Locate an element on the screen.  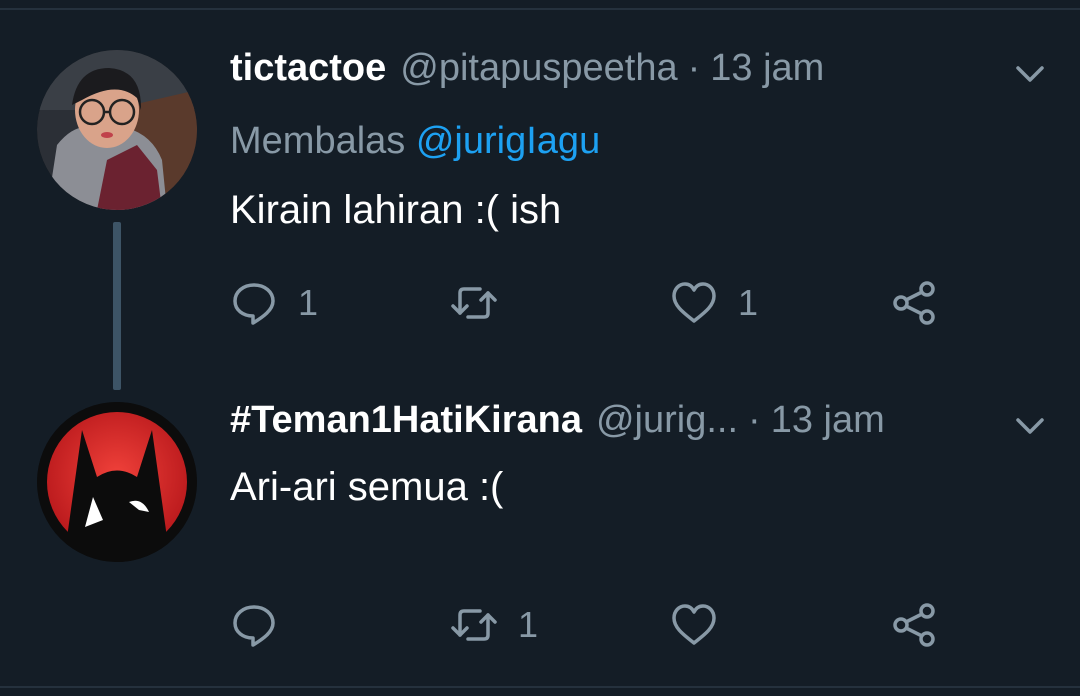
tweet-header: #Teman1HatiKirana @jurig... · 13 jam is located at coordinates (557, 420).